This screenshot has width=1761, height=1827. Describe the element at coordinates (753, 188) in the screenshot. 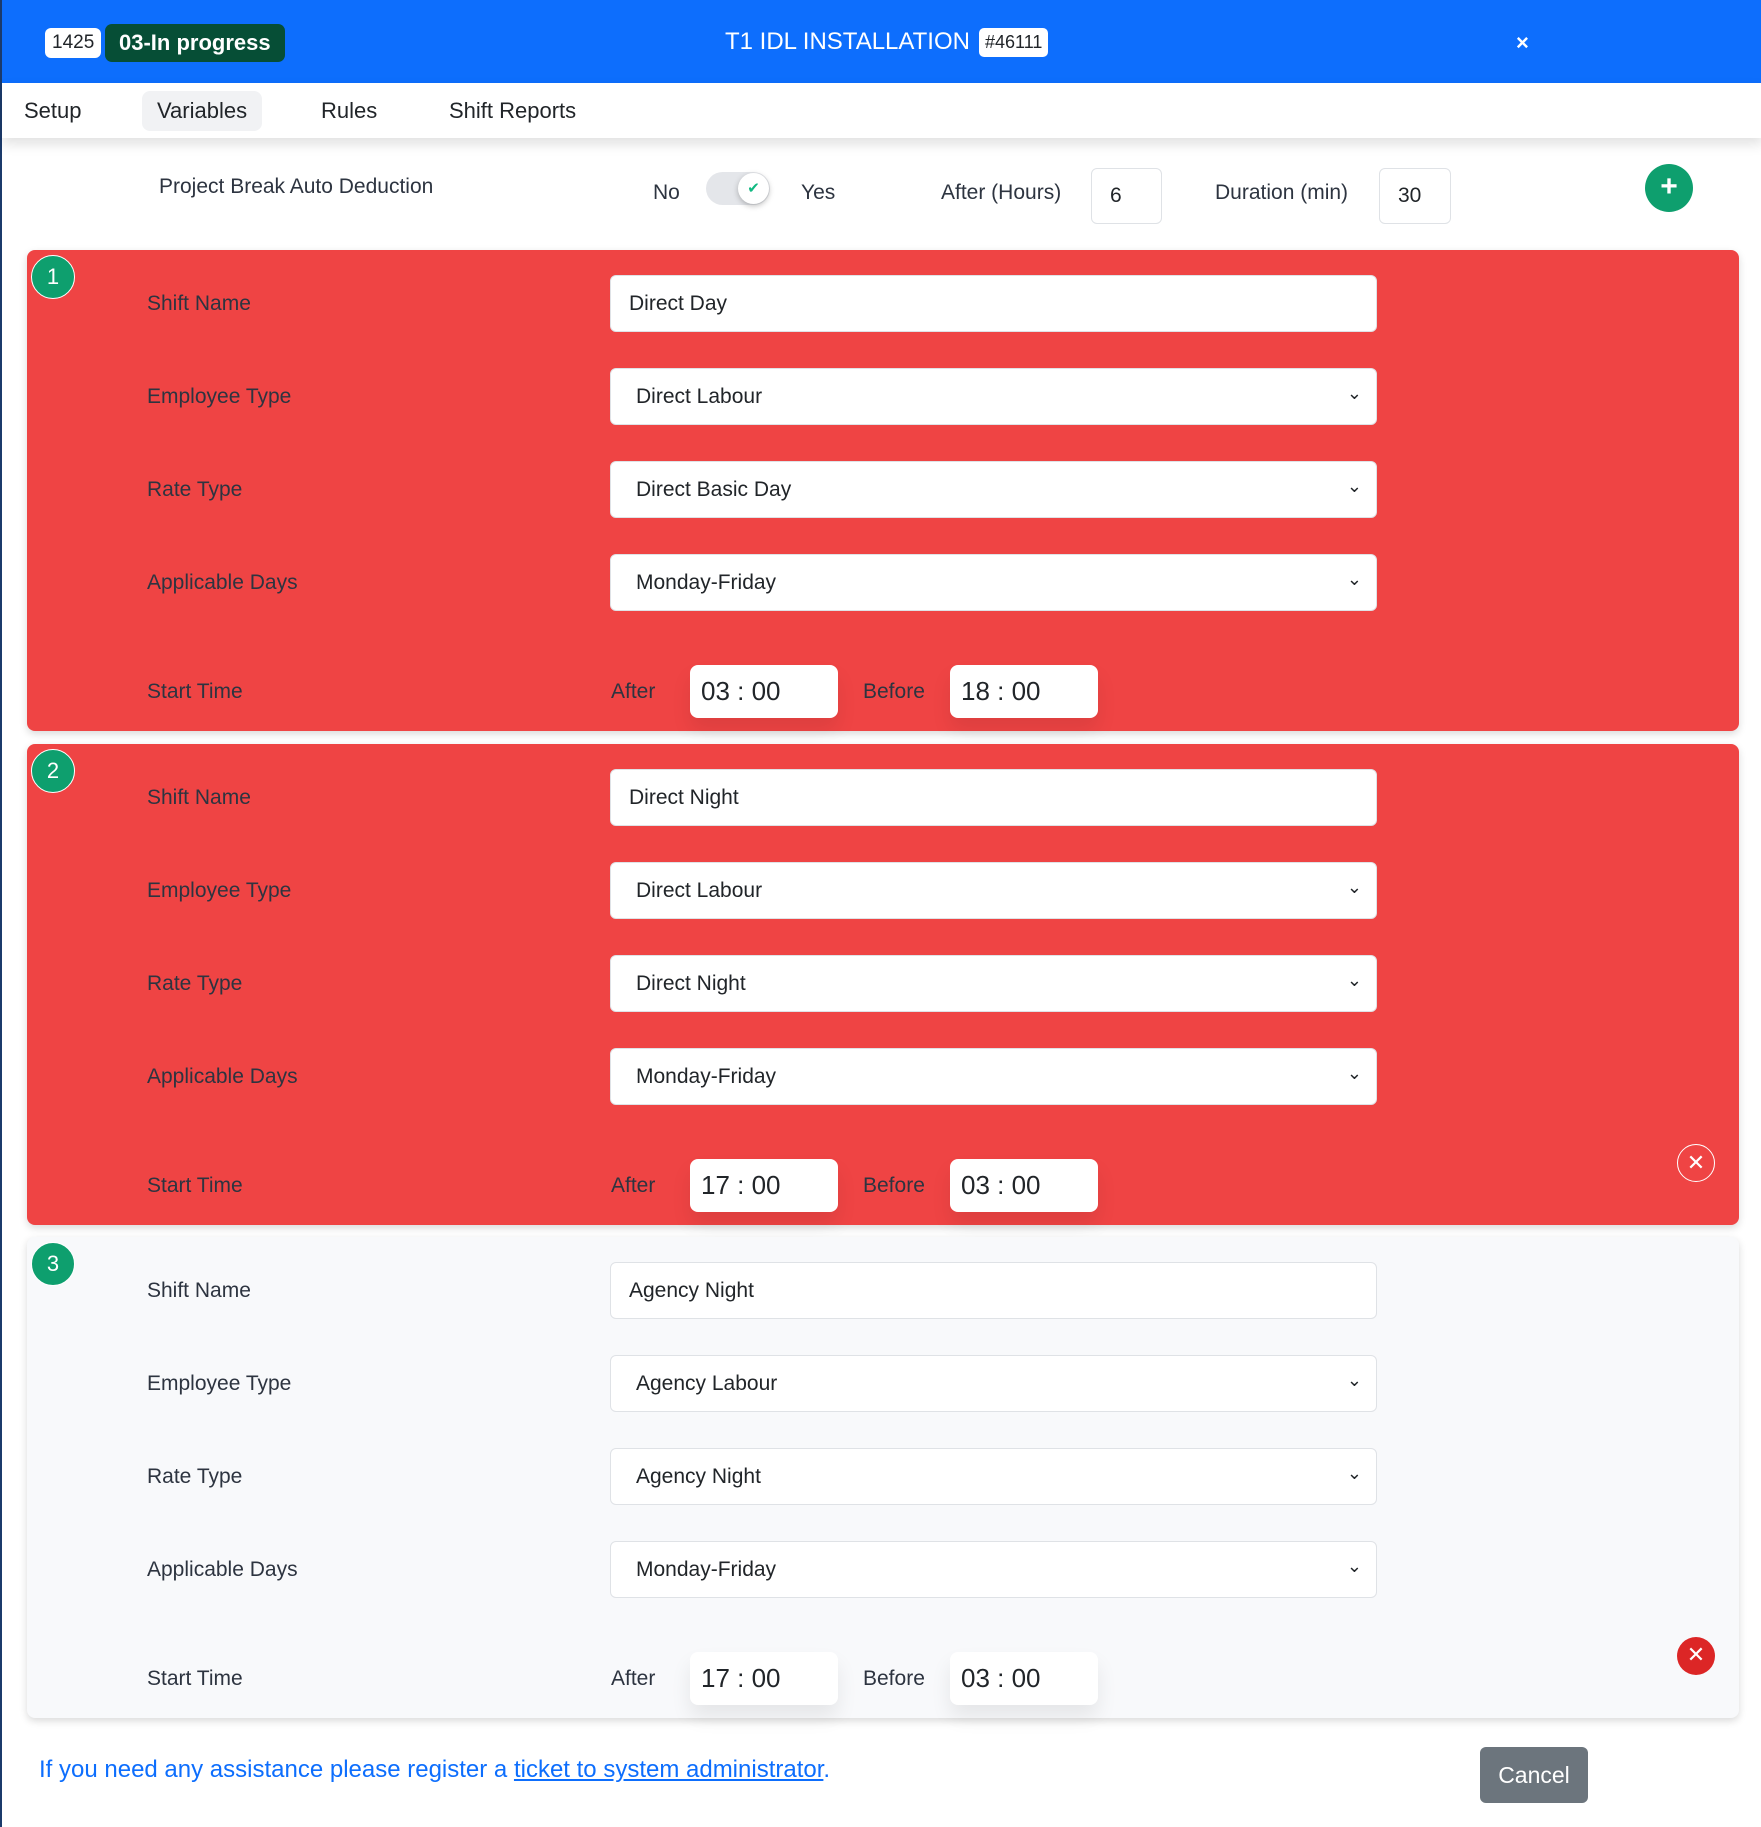

I see `check-icon: ✔` at that location.